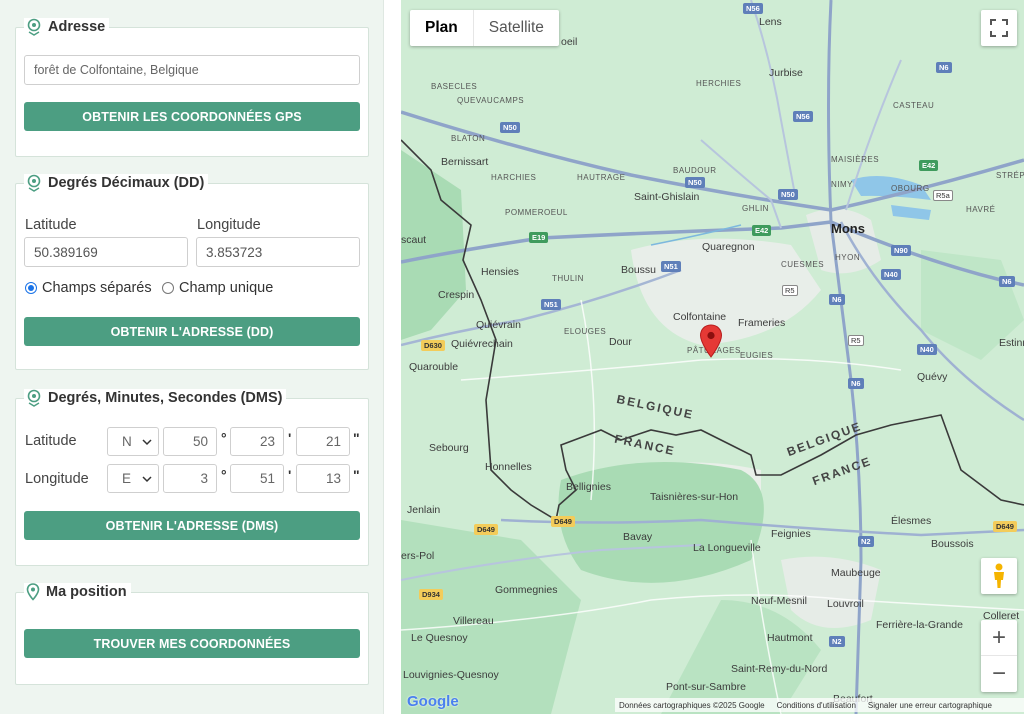  I want to click on position-card-title: Ma position, so click(77, 592).